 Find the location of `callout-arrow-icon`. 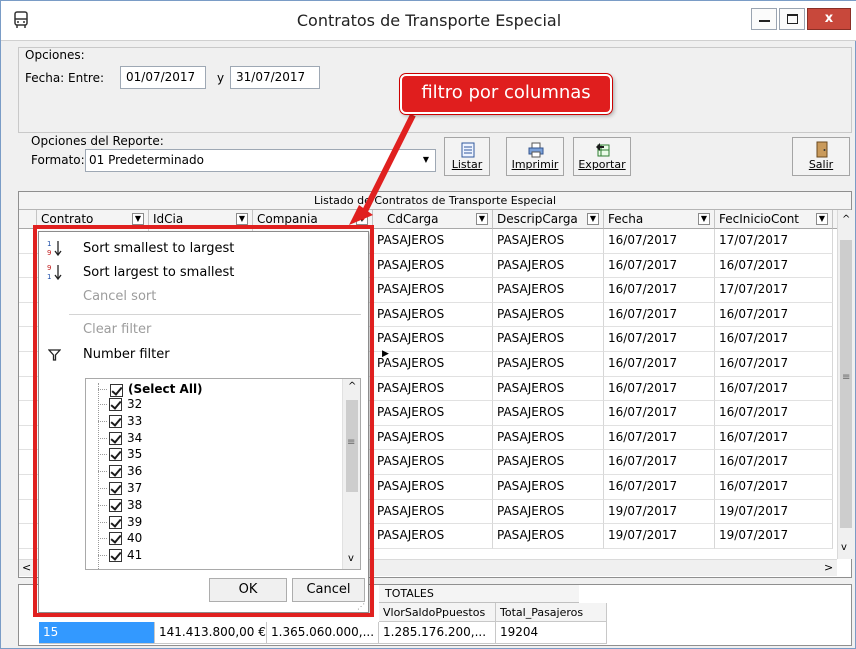

callout-arrow-icon is located at coordinates (382, 169).